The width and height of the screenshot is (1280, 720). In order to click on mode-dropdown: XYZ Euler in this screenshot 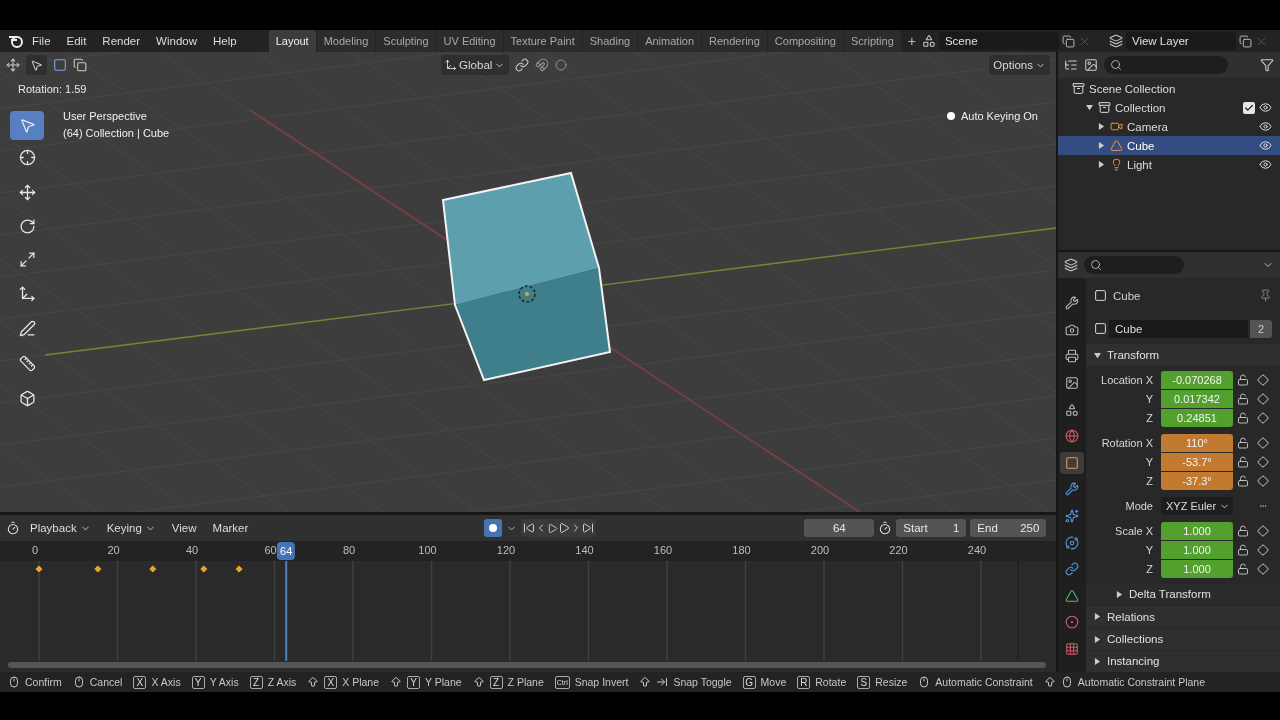, I will do `click(1197, 506)`.